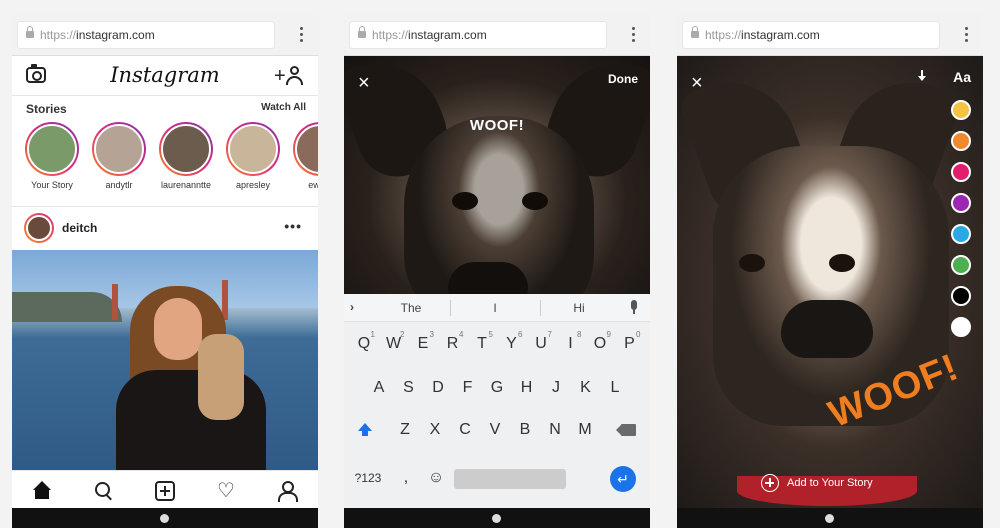 The width and height of the screenshot is (1000, 528). I want to click on key: D, so click(438, 388).